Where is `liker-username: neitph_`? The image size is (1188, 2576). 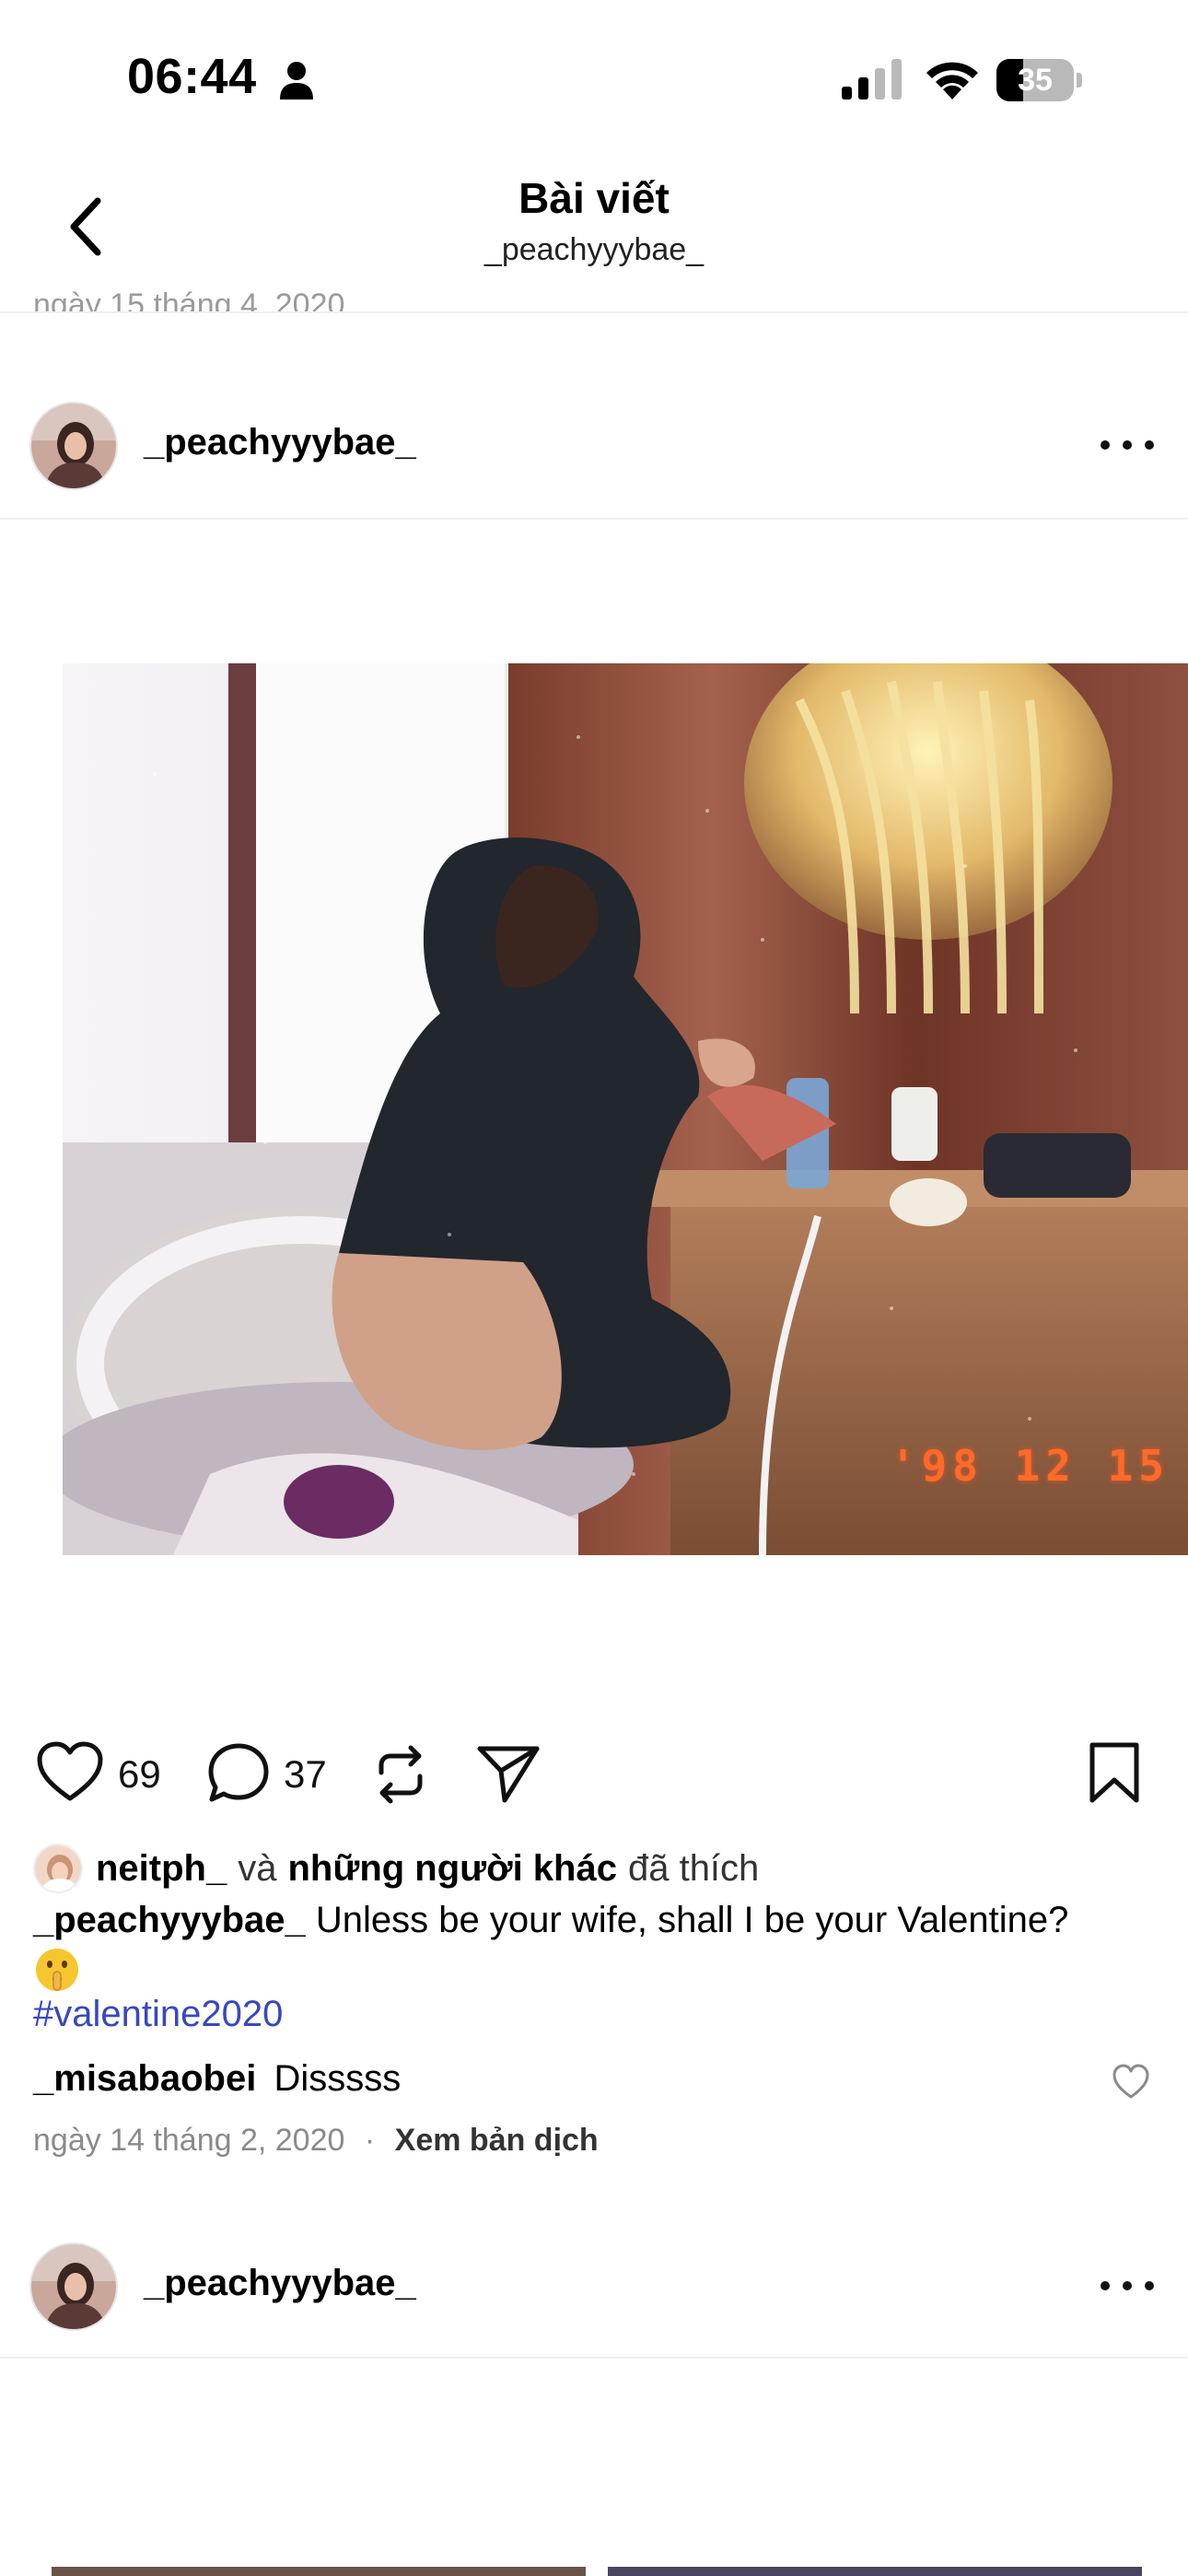
liker-username: neitph_ is located at coordinates (161, 1869).